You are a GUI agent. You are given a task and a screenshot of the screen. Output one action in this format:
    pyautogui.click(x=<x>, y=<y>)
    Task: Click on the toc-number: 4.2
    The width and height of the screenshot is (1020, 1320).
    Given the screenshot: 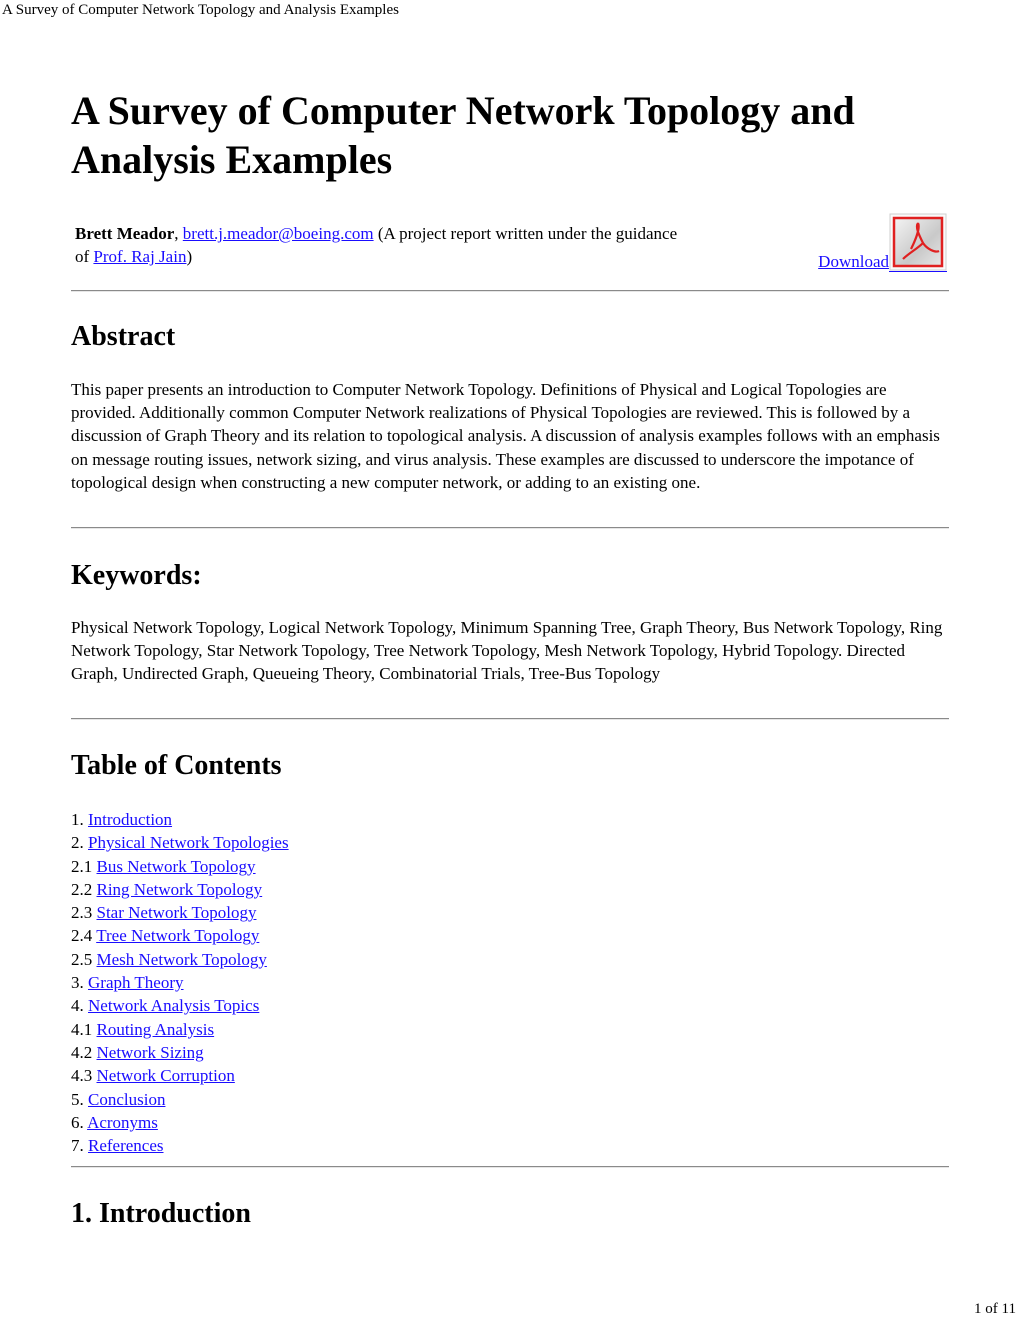 What is the action you would take?
    pyautogui.click(x=82, y=1052)
    